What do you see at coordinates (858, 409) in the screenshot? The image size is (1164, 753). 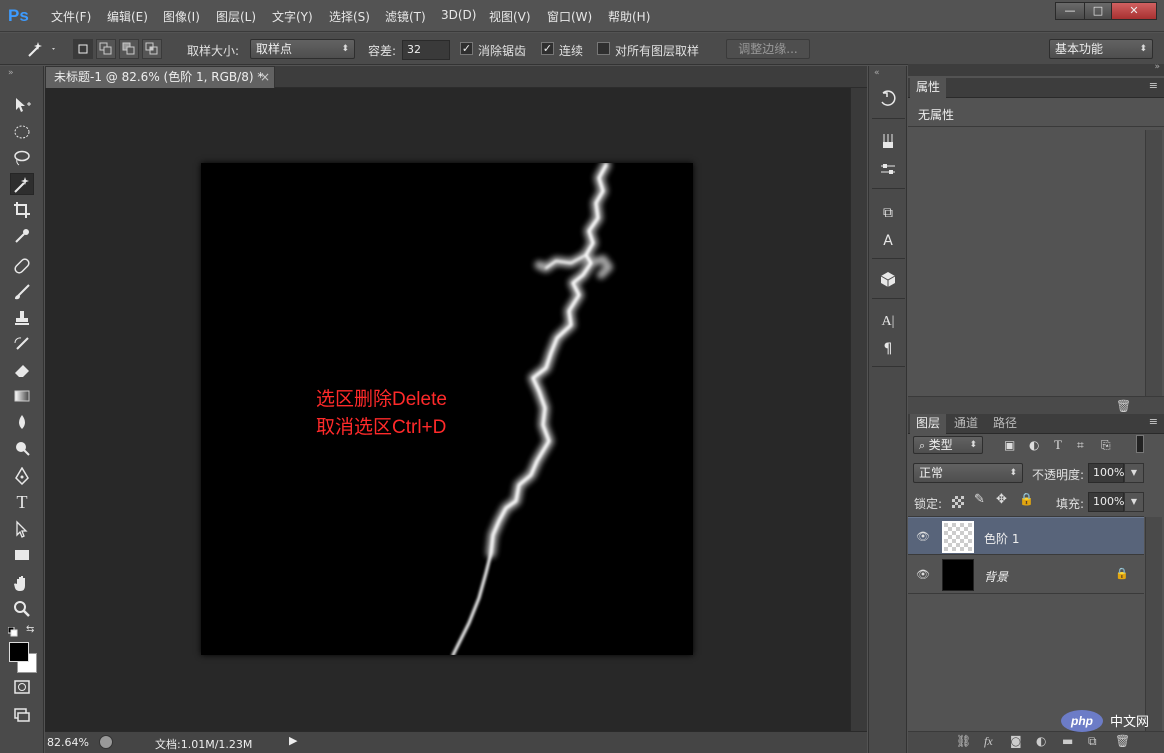 I see `vertical-scrollbar` at bounding box center [858, 409].